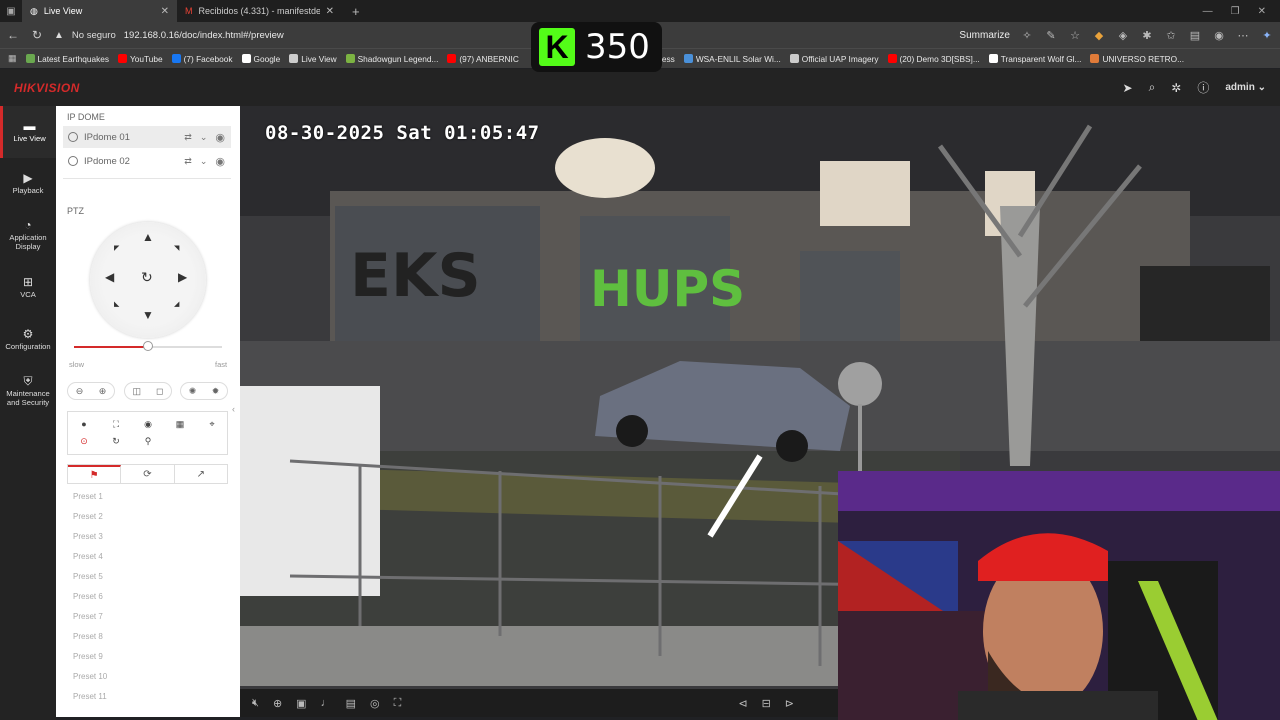 The image size is (1280, 720). What do you see at coordinates (11, 11) in the screenshot?
I see `tab-search-icon: ▣` at bounding box center [11, 11].